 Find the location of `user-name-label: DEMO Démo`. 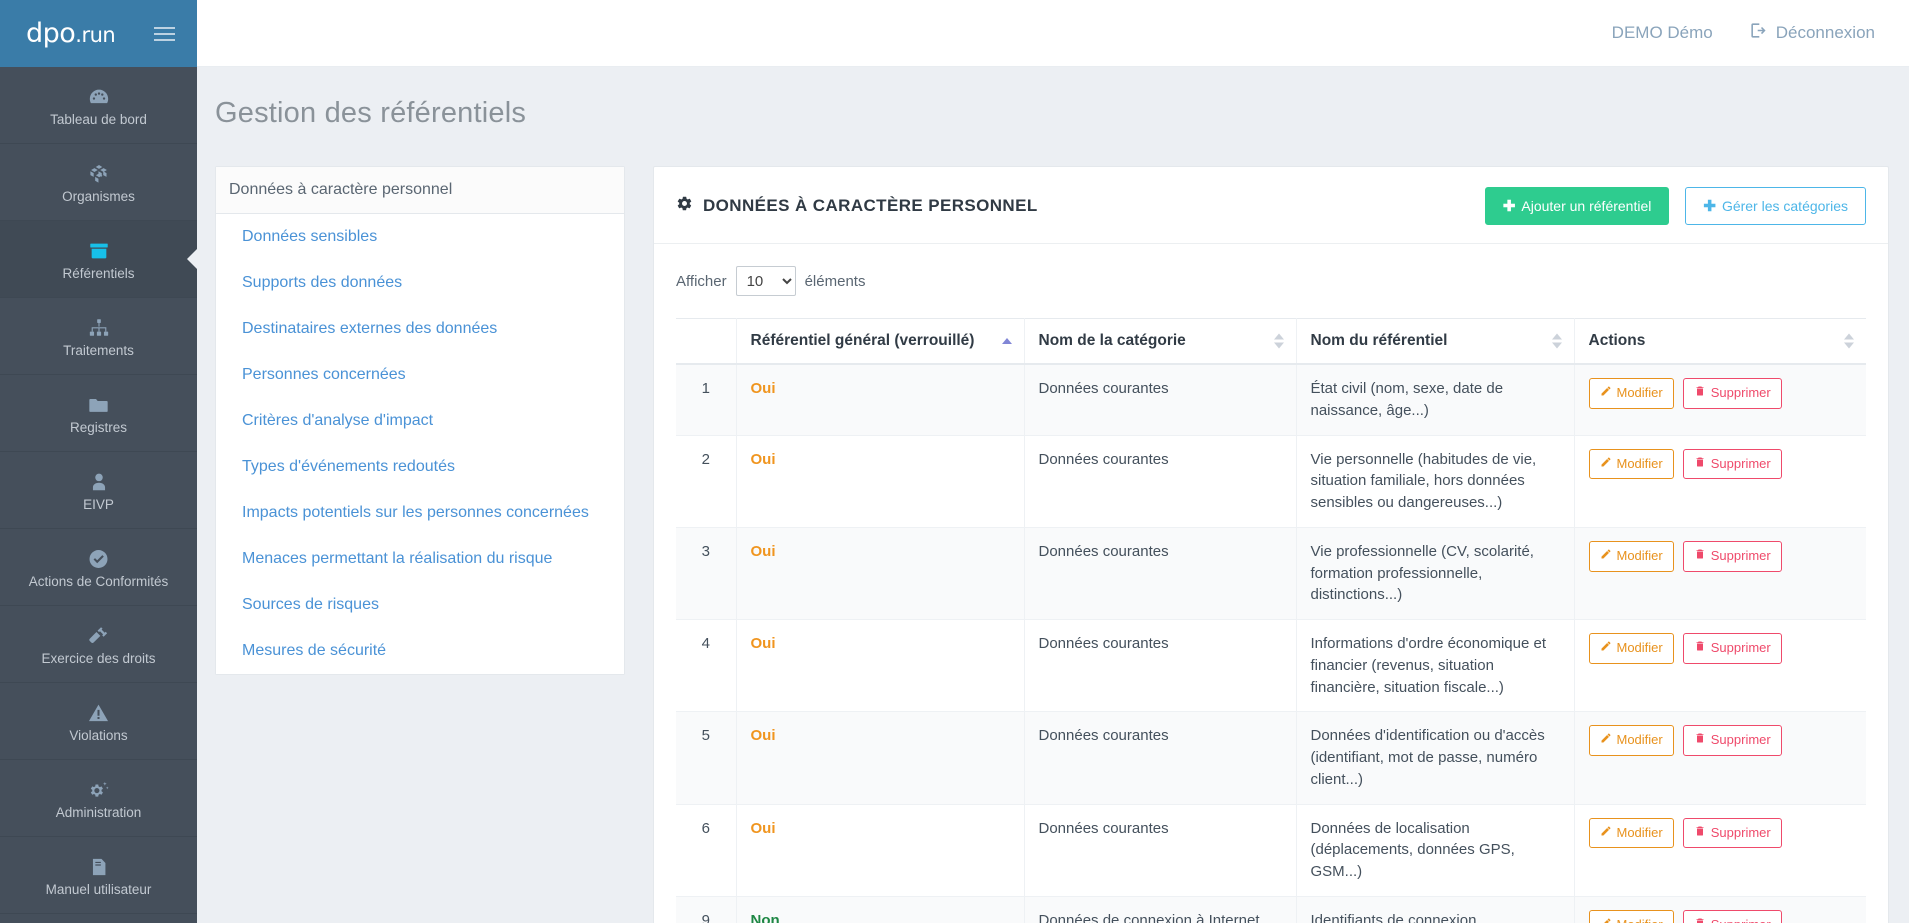

user-name-label: DEMO Démo is located at coordinates (1662, 32).